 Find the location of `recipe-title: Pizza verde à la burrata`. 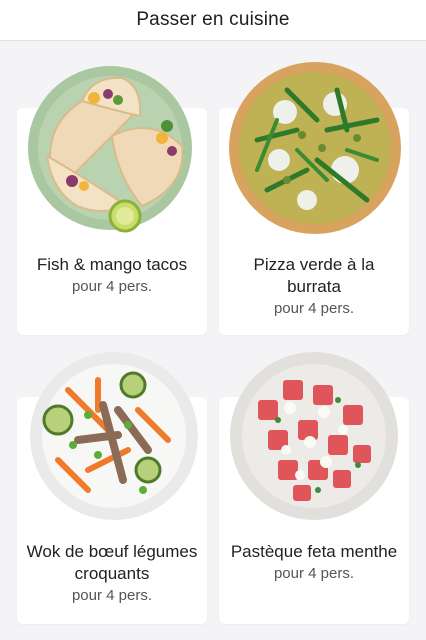

recipe-title: Pizza verde à la burrata is located at coordinates (314, 275).